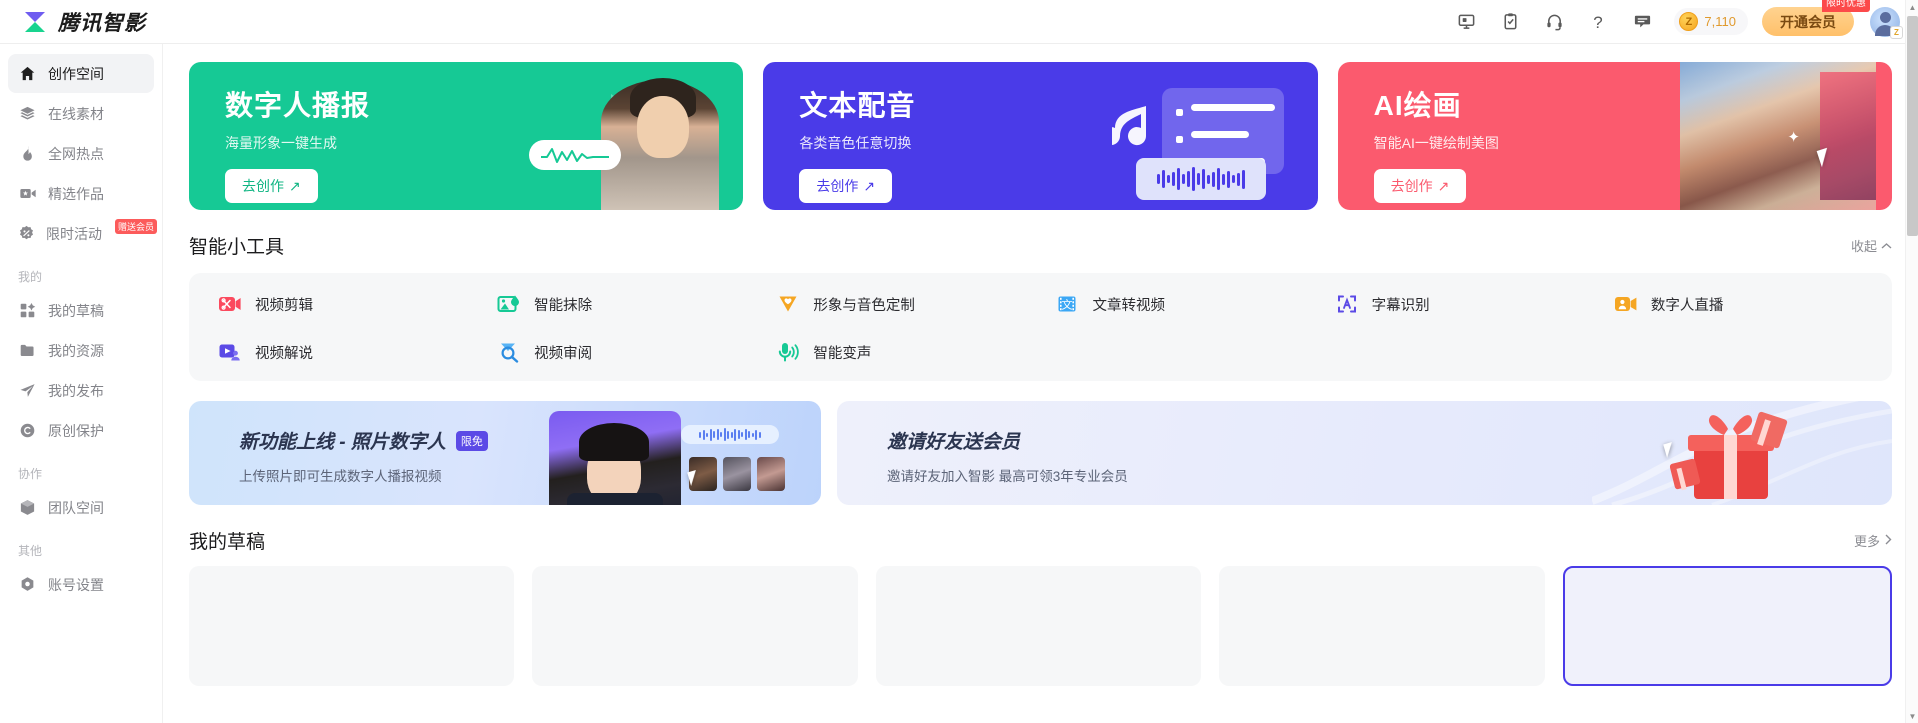 This screenshot has height=723, width=1918. Describe the element at coordinates (855, 143) in the screenshot. I see `banner-subtitle: 各类音色任意切换` at that location.